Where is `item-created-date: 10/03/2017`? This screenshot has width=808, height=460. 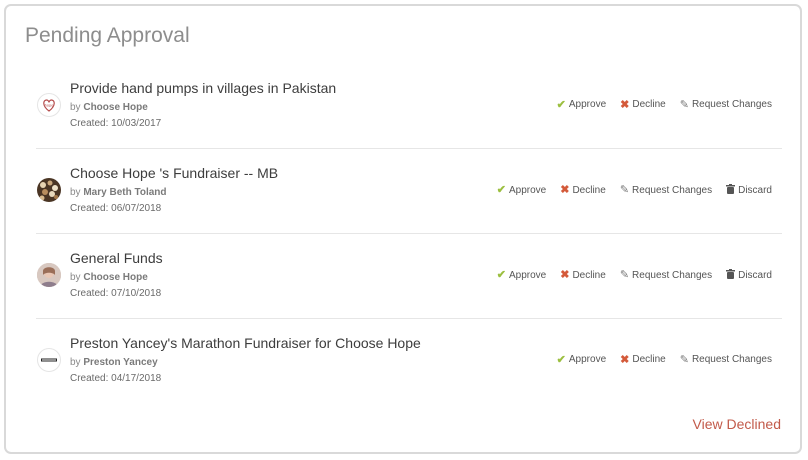
item-created-date: 10/03/2017 is located at coordinates (136, 123).